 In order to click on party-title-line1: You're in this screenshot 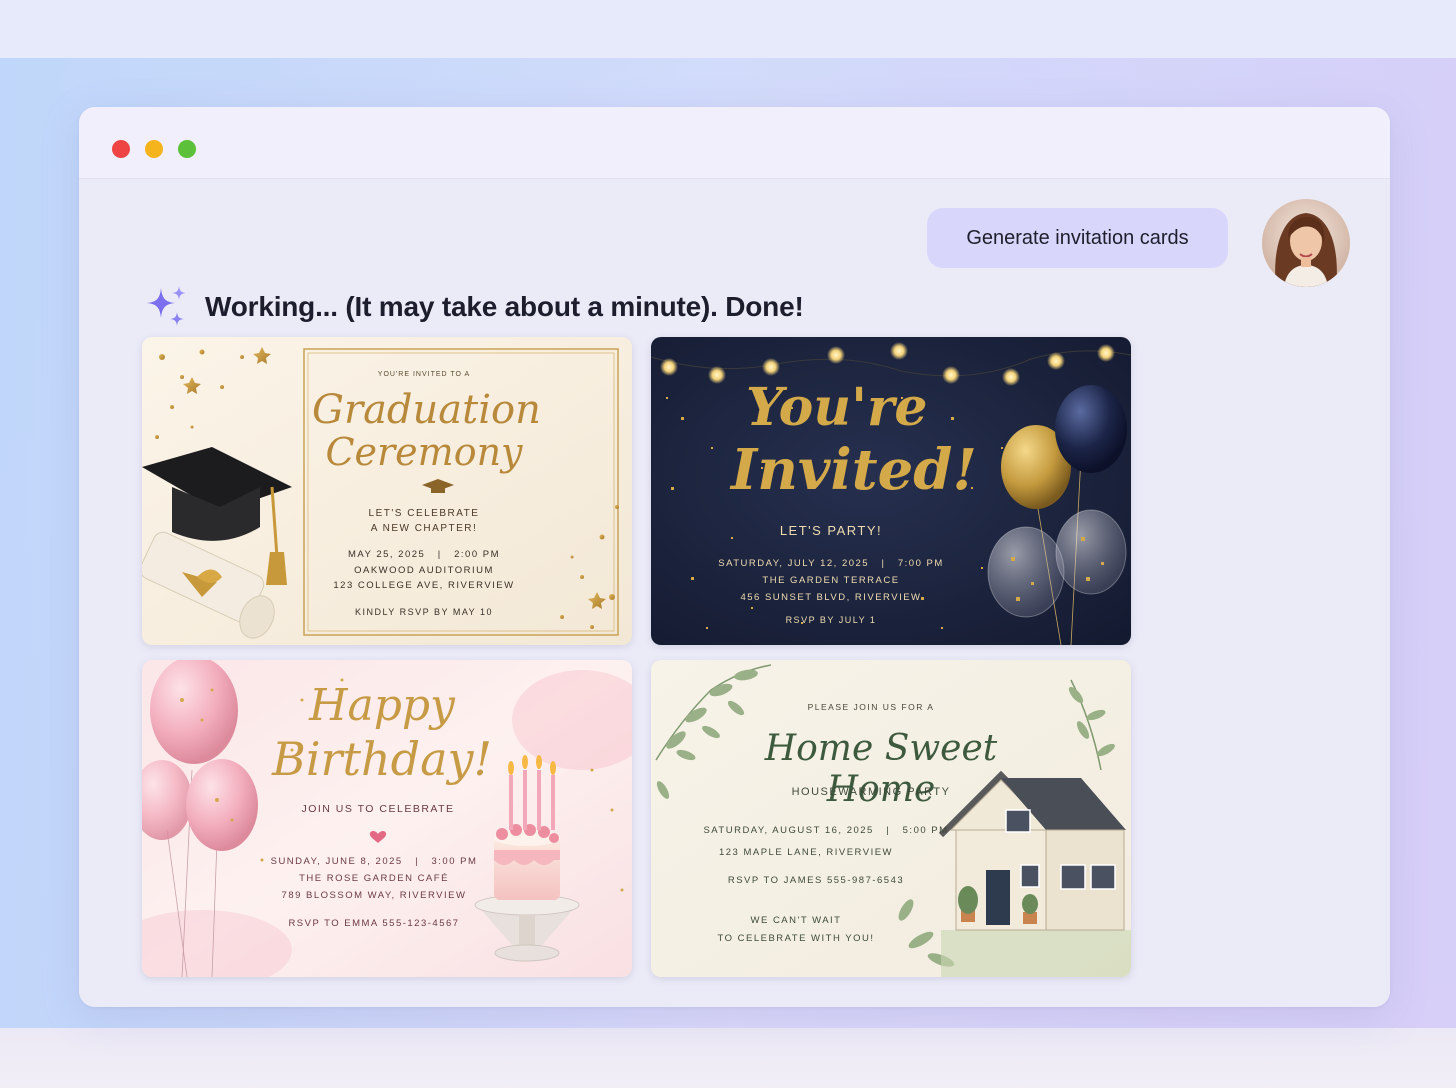, I will do `click(837, 407)`.